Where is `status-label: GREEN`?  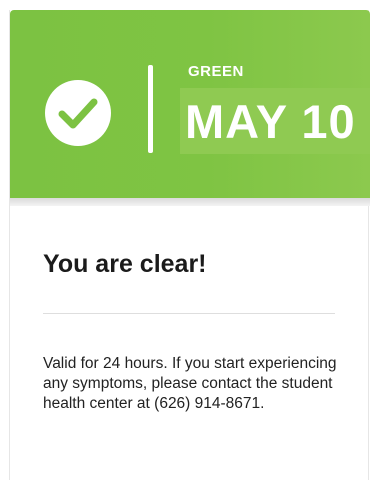
status-label: GREEN is located at coordinates (216, 71).